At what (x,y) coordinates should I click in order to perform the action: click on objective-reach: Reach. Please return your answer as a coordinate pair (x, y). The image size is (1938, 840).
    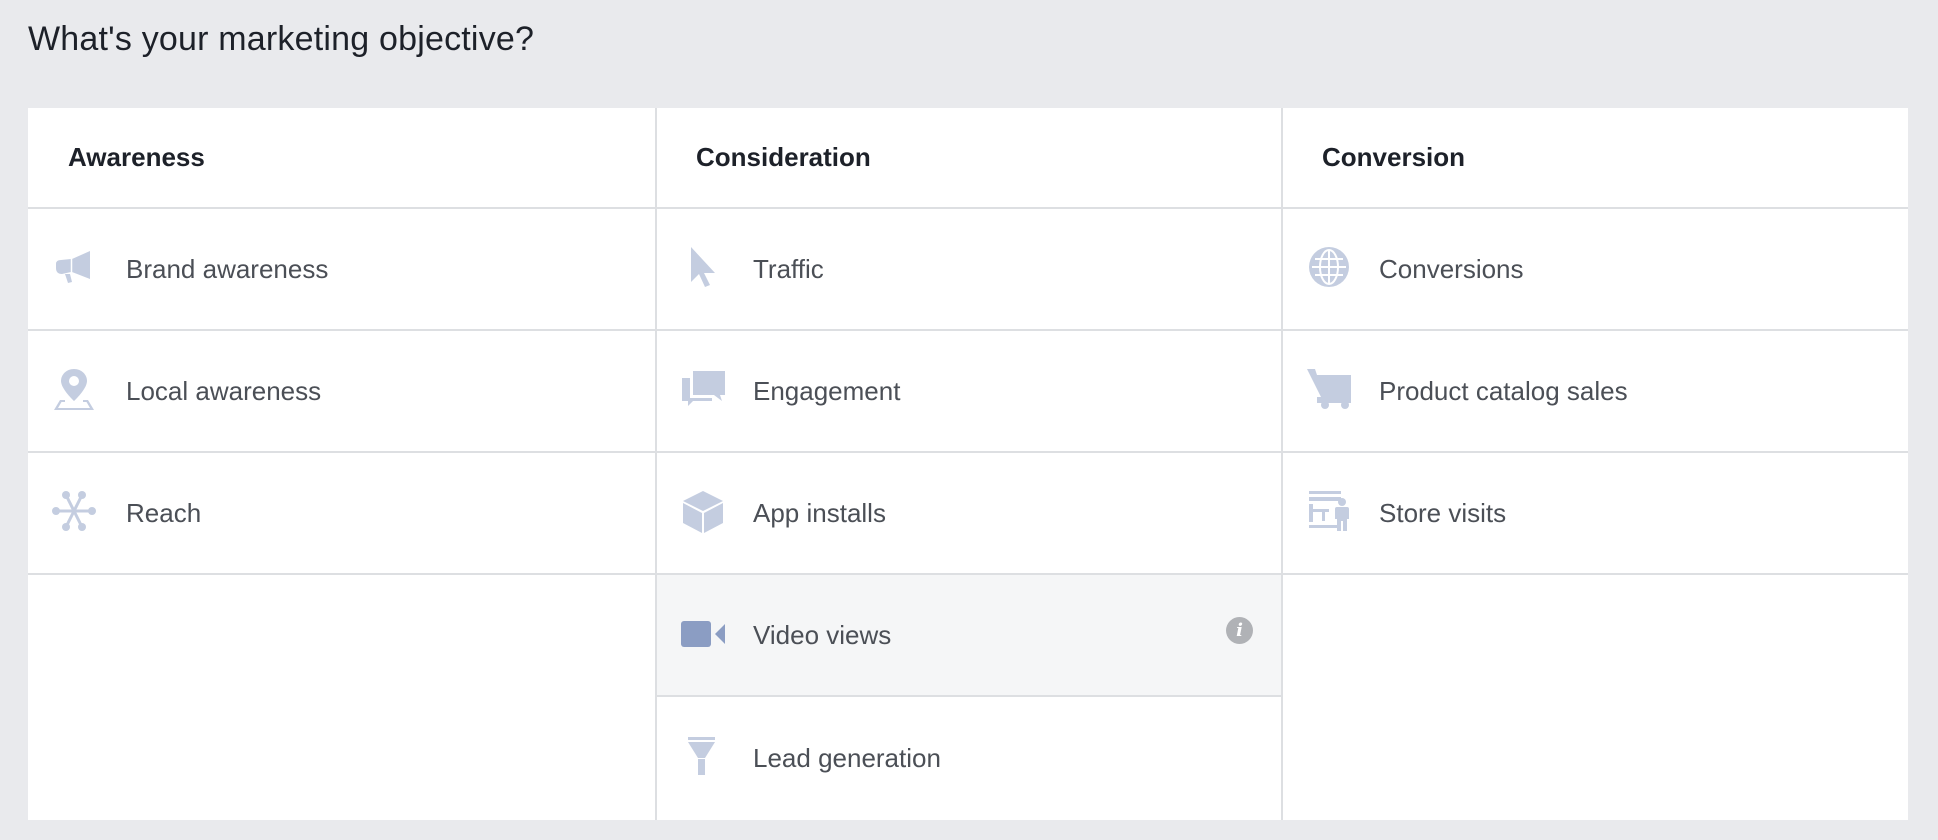
    Looking at the image, I should click on (341, 514).